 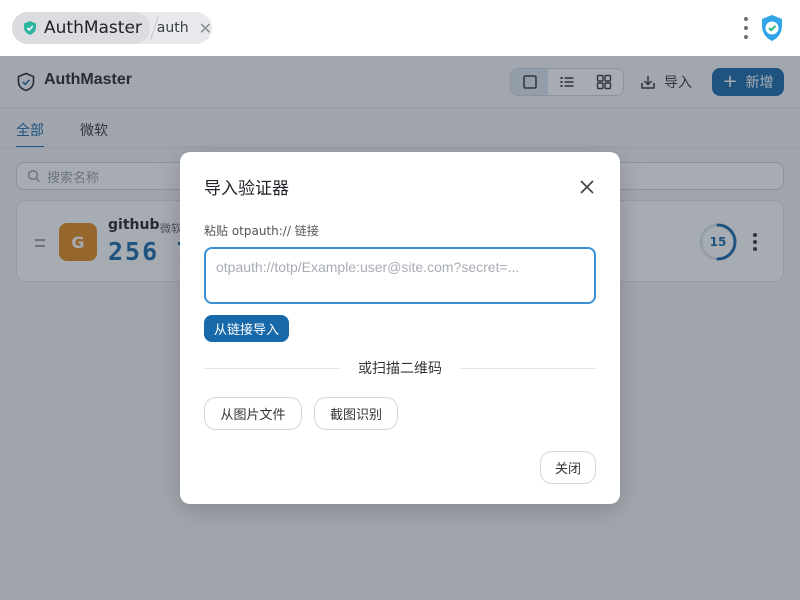 What do you see at coordinates (568, 467) in the screenshot?
I see `close-dialog-button: 关闭` at bounding box center [568, 467].